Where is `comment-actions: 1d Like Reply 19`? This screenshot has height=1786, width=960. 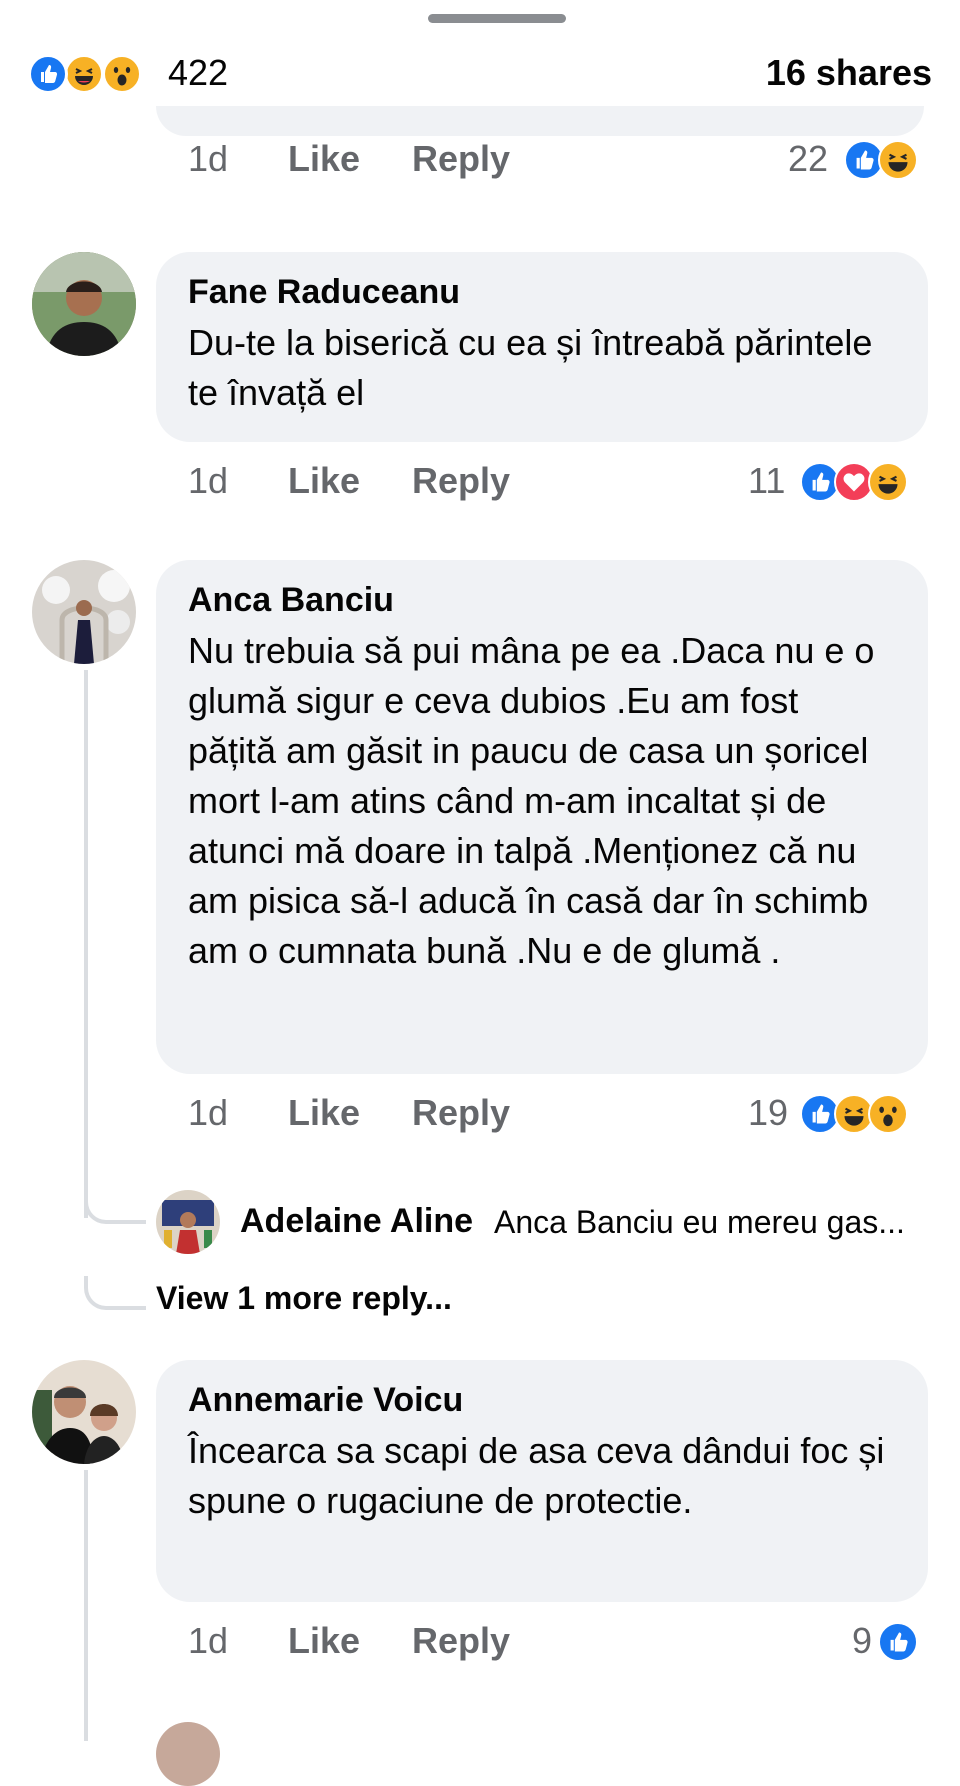
comment-actions: 1d Like Reply 19 is located at coordinates (560, 1116).